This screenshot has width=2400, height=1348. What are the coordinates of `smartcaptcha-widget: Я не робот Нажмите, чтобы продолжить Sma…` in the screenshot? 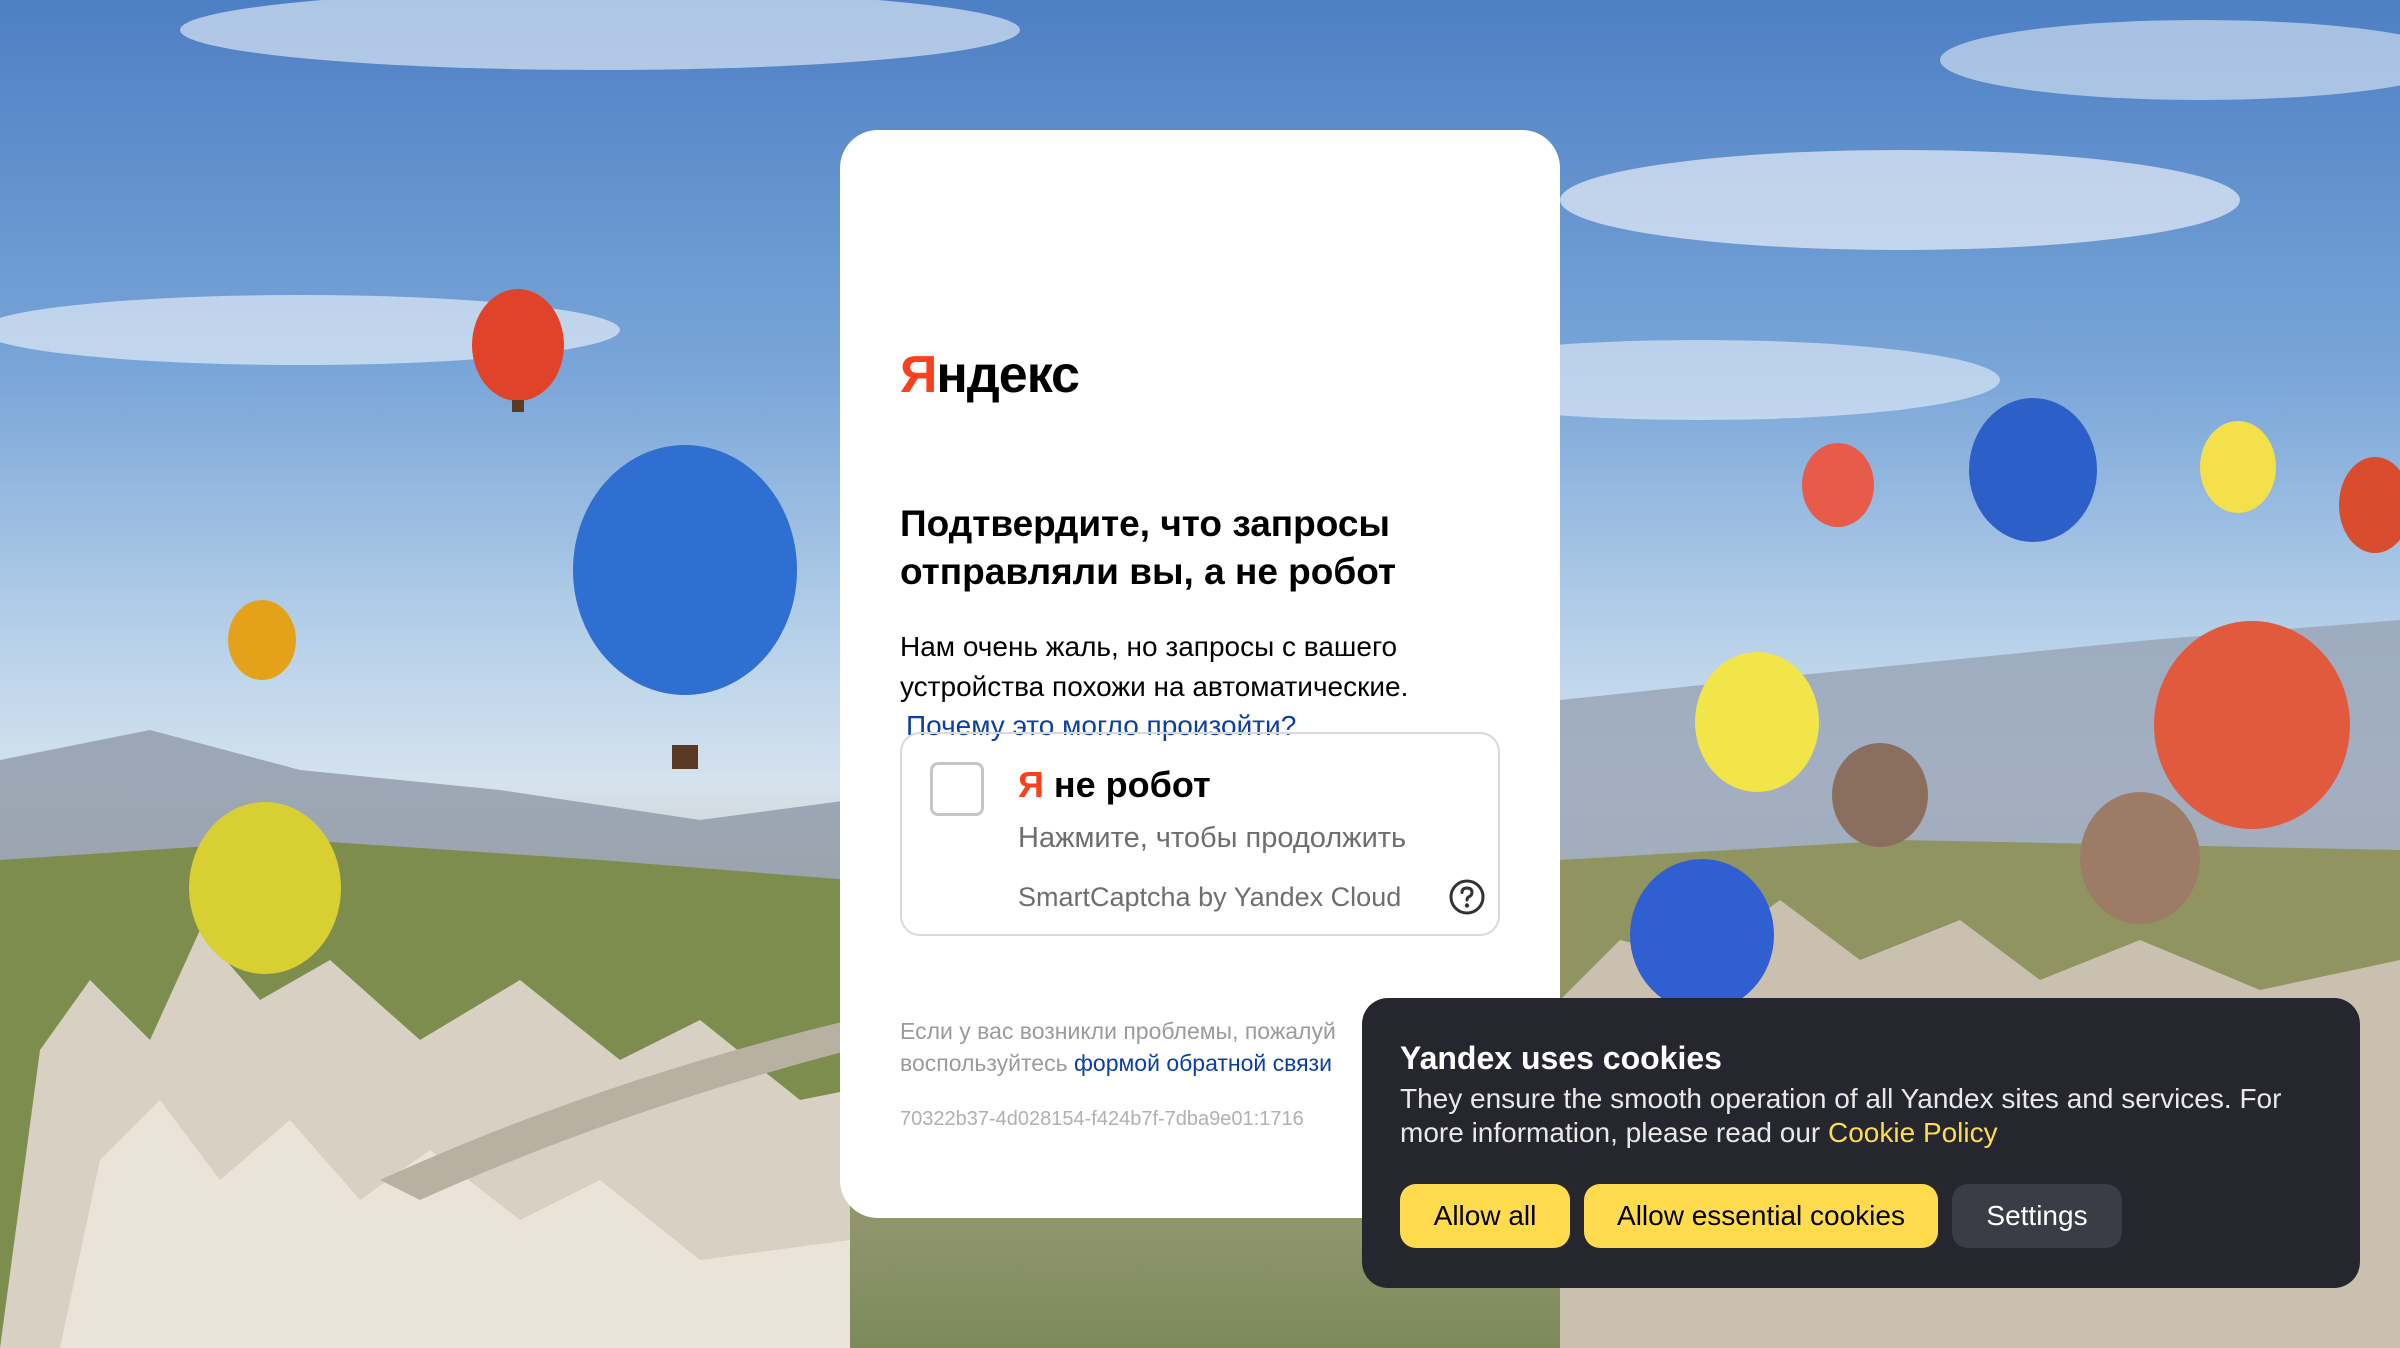 It's located at (1200, 834).